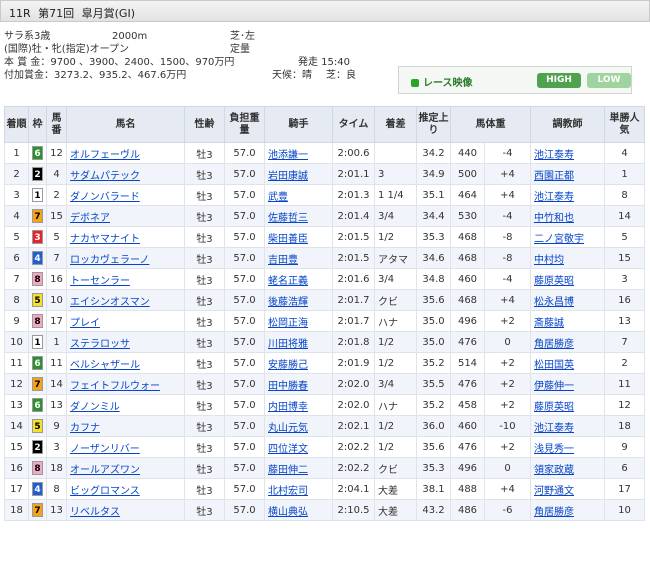 The image size is (650, 561). Describe the element at coordinates (100, 281) in the screenshot. I see `horse-link: トーセンラー` at that location.